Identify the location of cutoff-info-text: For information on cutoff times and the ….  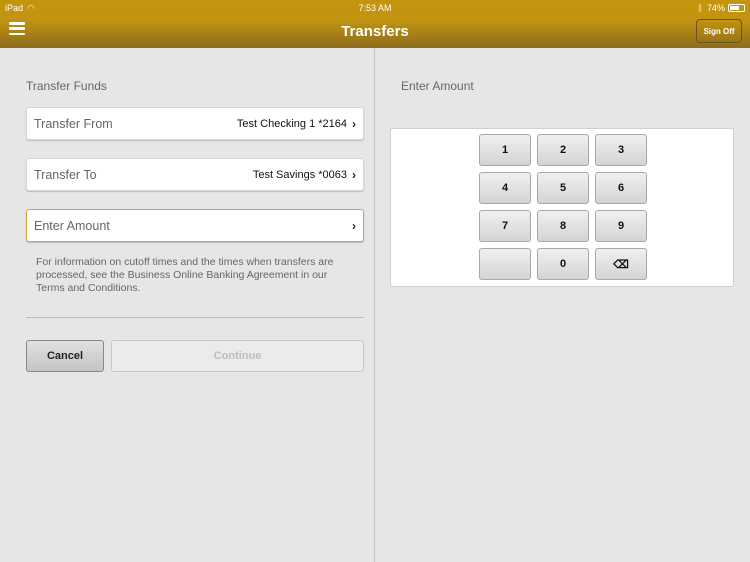
(185, 275).